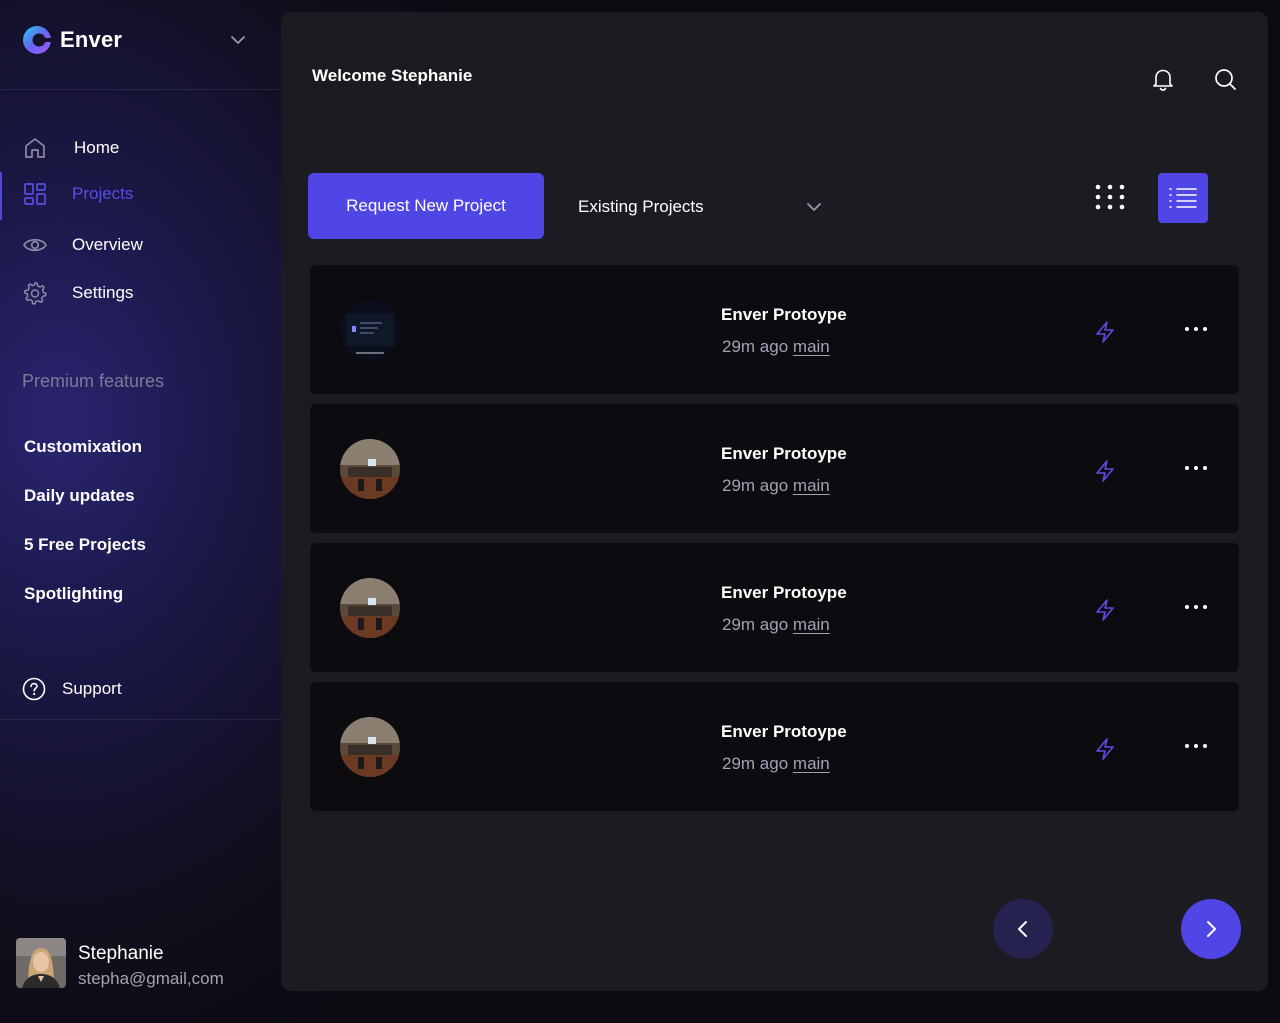 Image resolution: width=1280 pixels, height=1023 pixels. What do you see at coordinates (93, 381) in the screenshot?
I see `premium-features-title: Premium features` at bounding box center [93, 381].